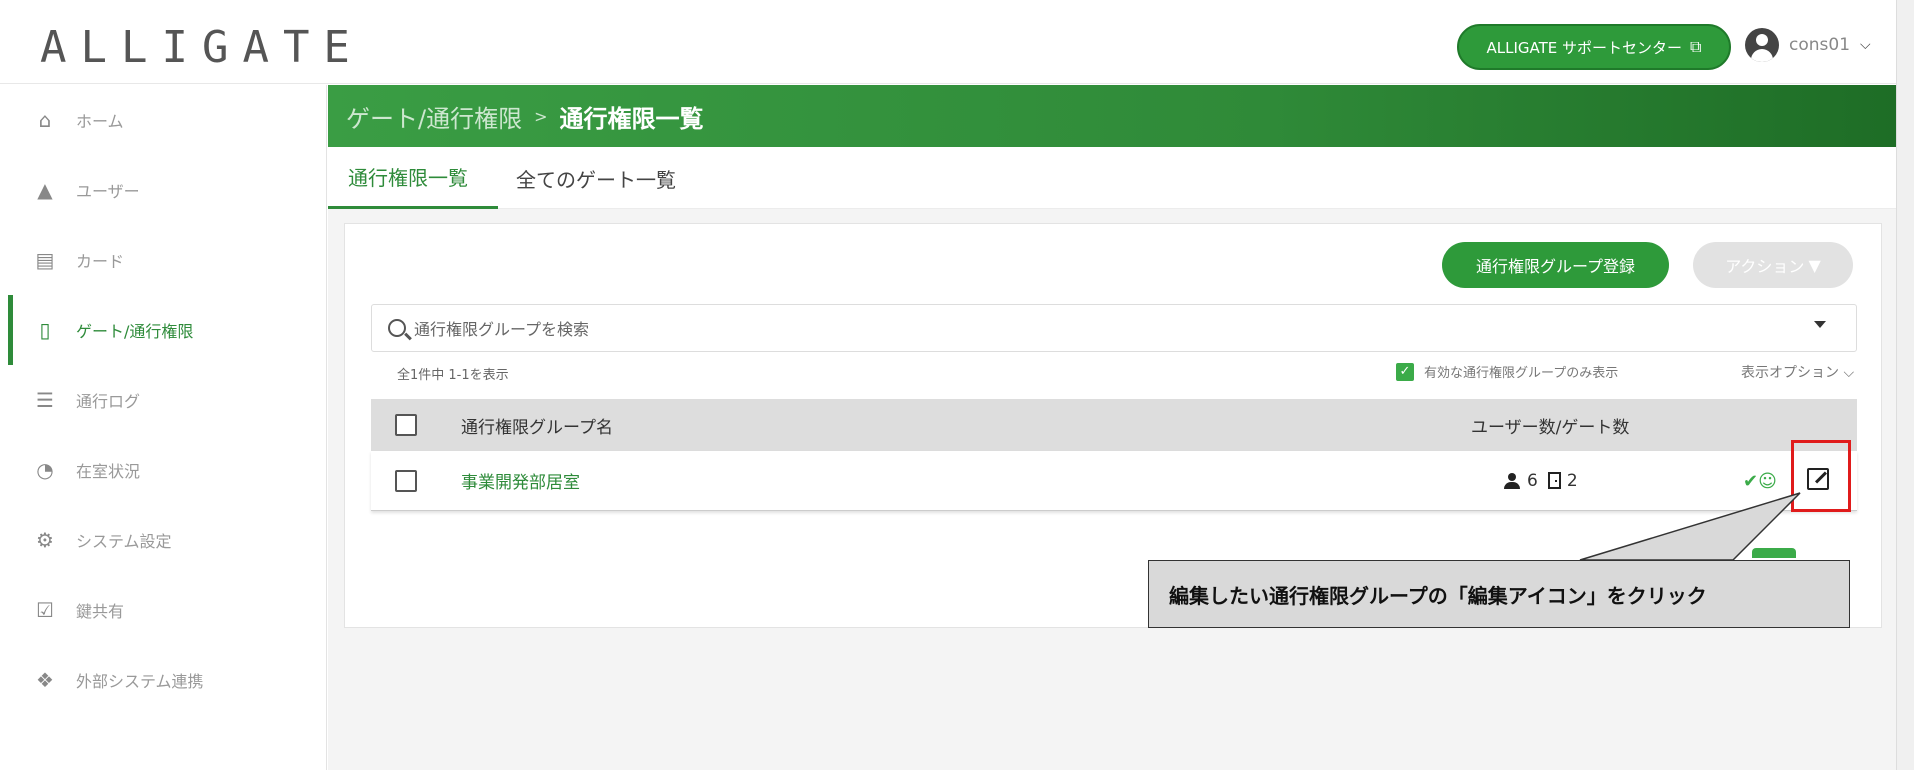 The image size is (1914, 770). What do you see at coordinates (406, 480) in the screenshot?
I see `row-checkbox` at bounding box center [406, 480].